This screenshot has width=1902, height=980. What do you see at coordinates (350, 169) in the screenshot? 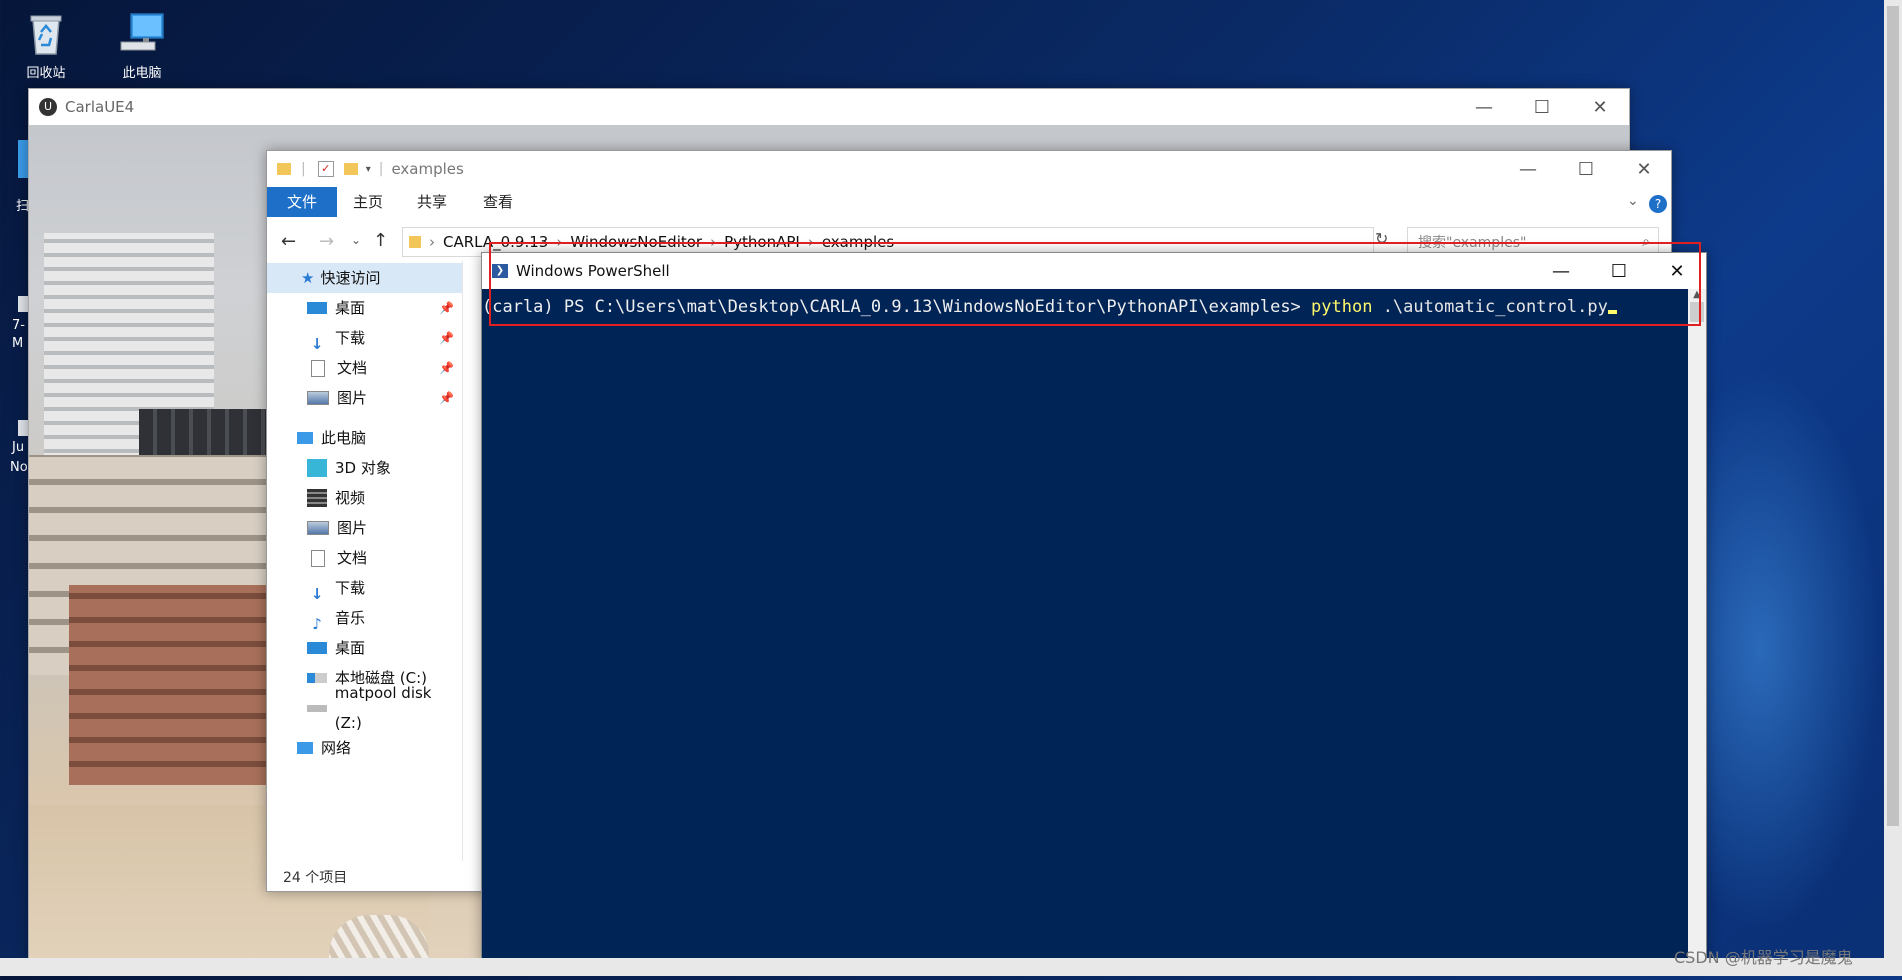
I see `new-folder-icon` at bounding box center [350, 169].